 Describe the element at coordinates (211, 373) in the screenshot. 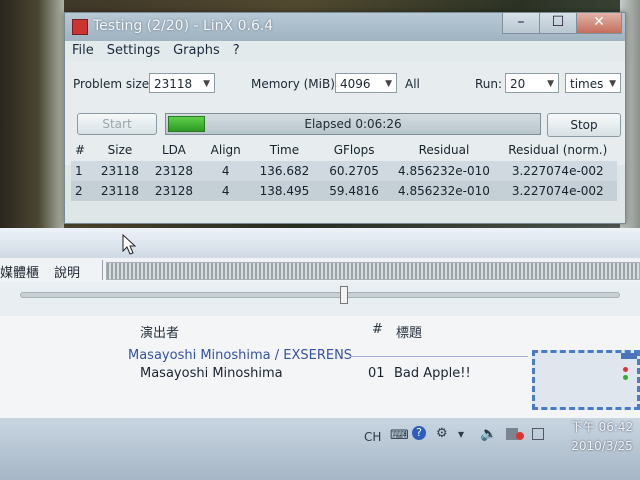

I see `track-artist: Masayoshi Minoshima` at that location.